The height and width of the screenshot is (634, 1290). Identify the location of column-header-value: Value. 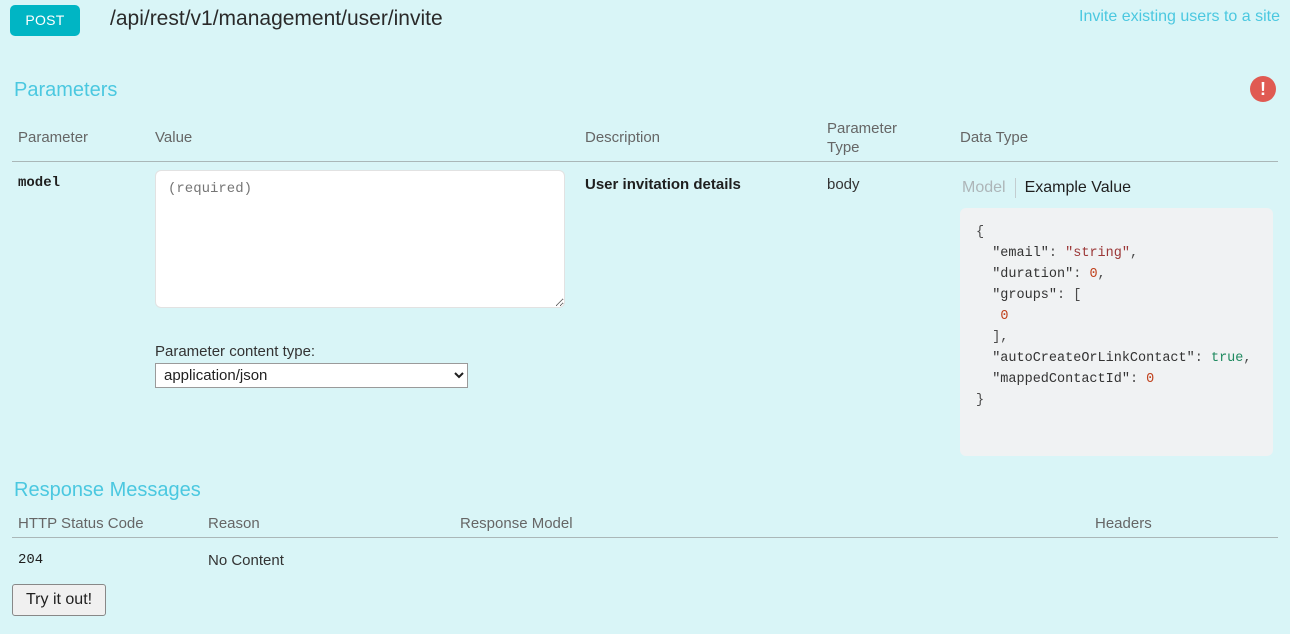
(174, 137).